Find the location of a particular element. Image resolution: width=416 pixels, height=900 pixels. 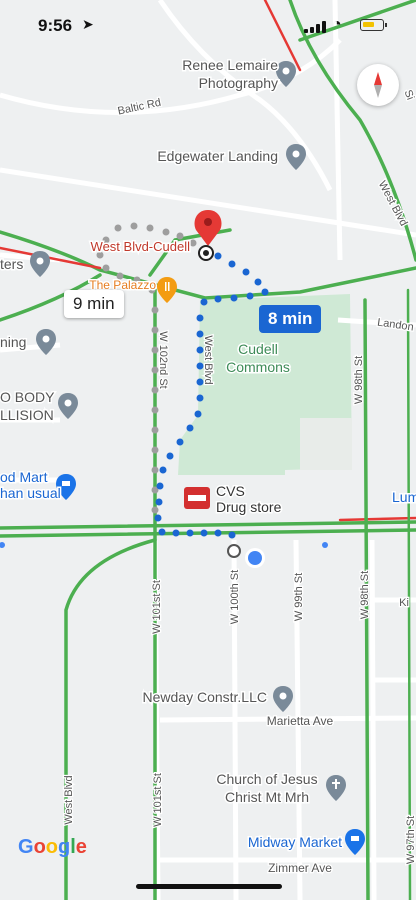

signal-icon is located at coordinates (315, 27).